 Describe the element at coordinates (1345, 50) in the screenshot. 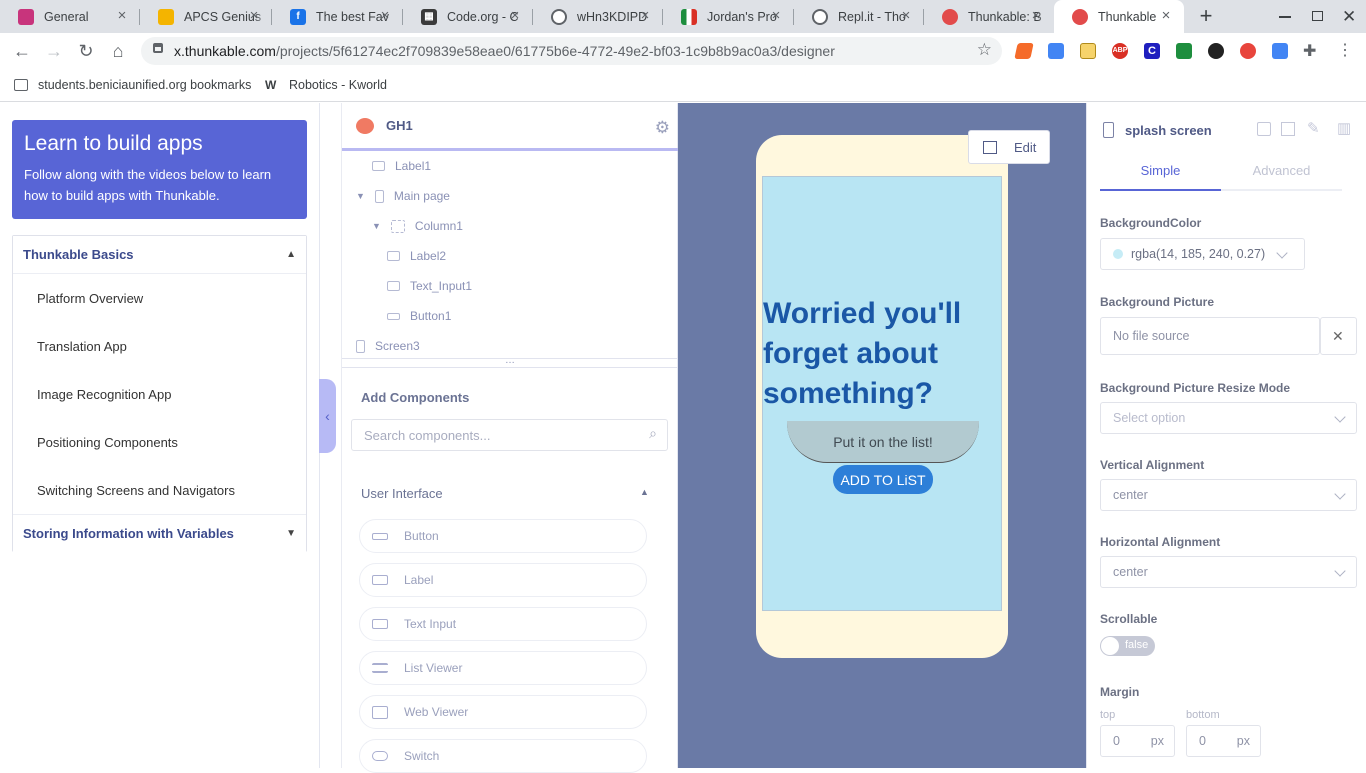

I see `more-icon: ⋮` at that location.